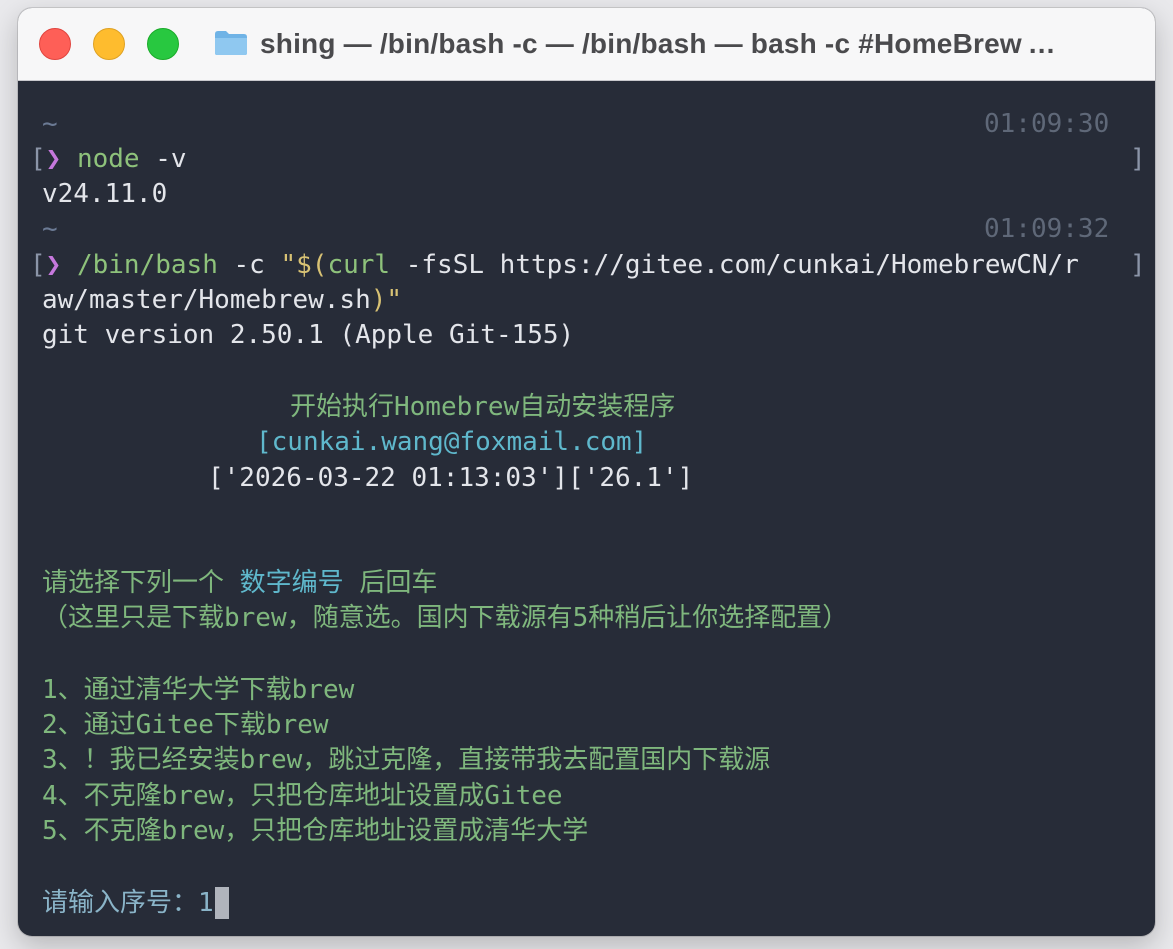 The width and height of the screenshot is (1173, 949). What do you see at coordinates (315, 831) in the screenshot?
I see `option-item: 5、不克隆brew，只把仓库地址设置成清华大学` at bounding box center [315, 831].